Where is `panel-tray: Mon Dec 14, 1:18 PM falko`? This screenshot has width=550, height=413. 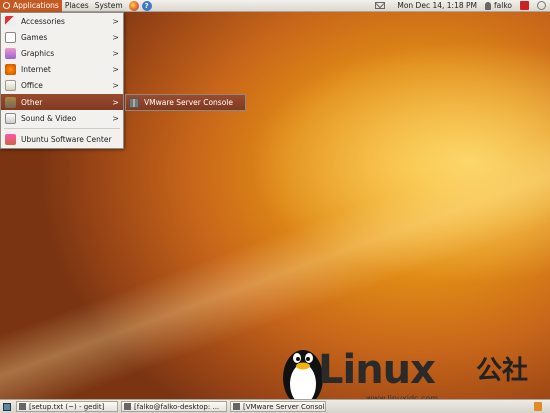
panel-tray: Mon Dec 14, 1:18 PM falko is located at coordinates (462, 6).